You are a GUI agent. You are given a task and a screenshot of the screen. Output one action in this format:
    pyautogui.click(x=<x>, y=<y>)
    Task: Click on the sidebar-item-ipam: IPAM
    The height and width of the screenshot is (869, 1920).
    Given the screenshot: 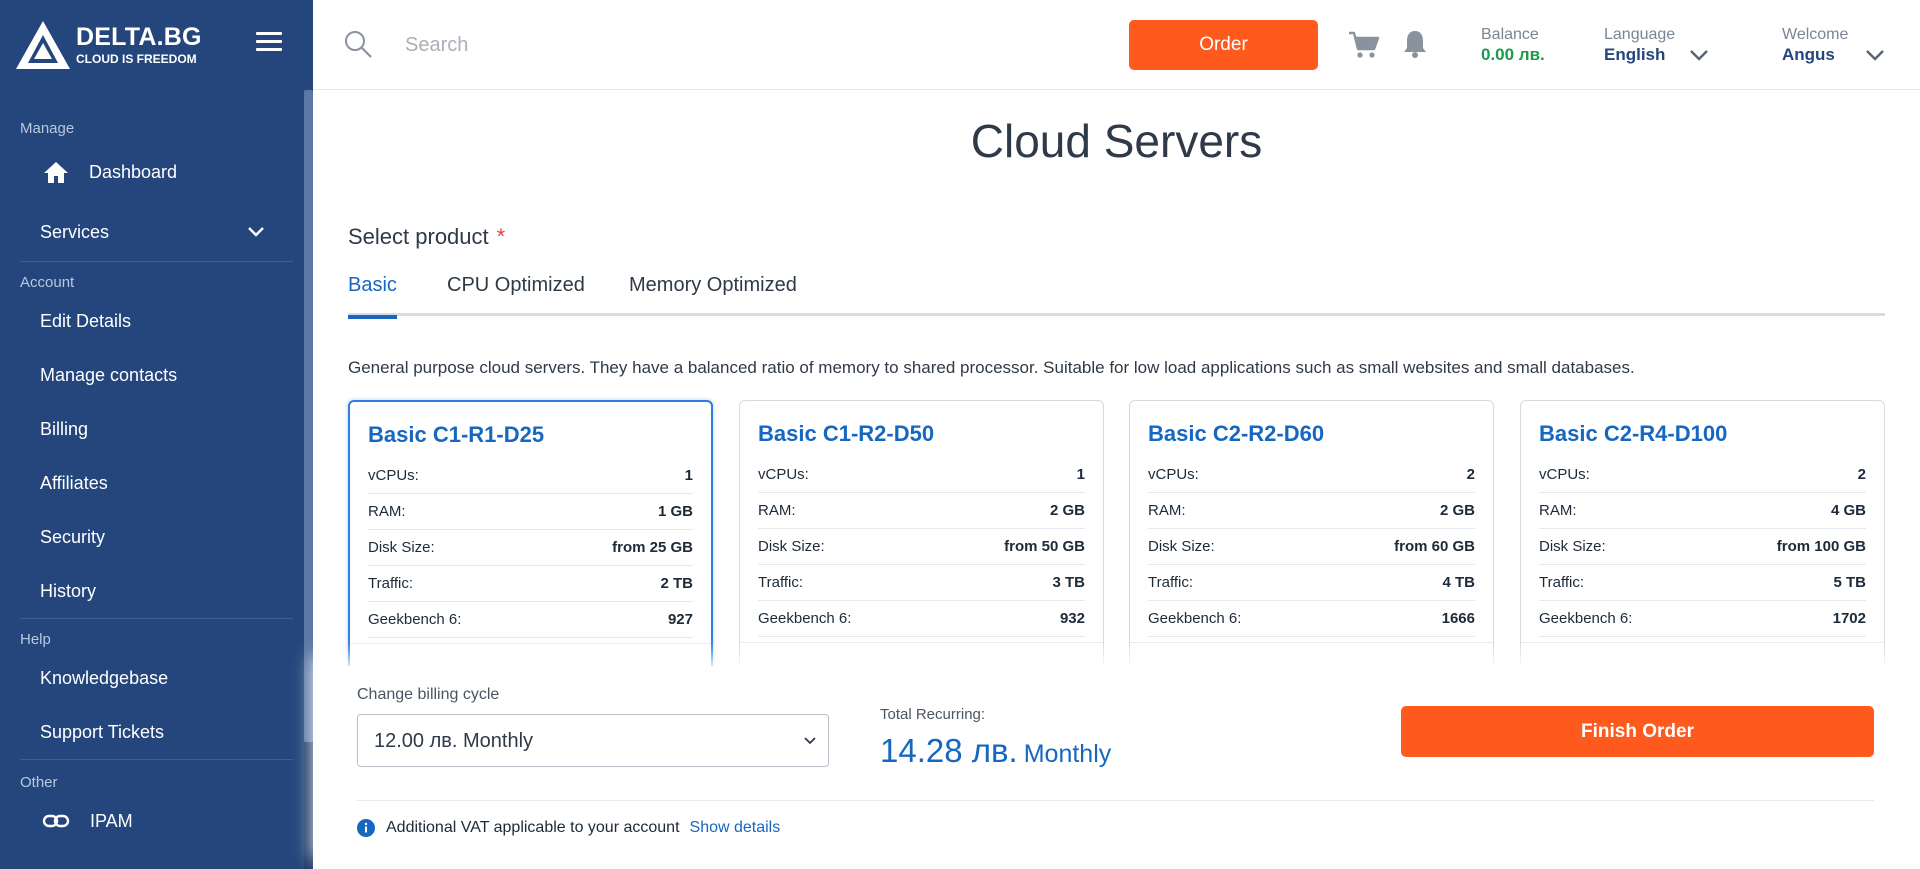 What is the action you would take?
    pyautogui.click(x=152, y=821)
    